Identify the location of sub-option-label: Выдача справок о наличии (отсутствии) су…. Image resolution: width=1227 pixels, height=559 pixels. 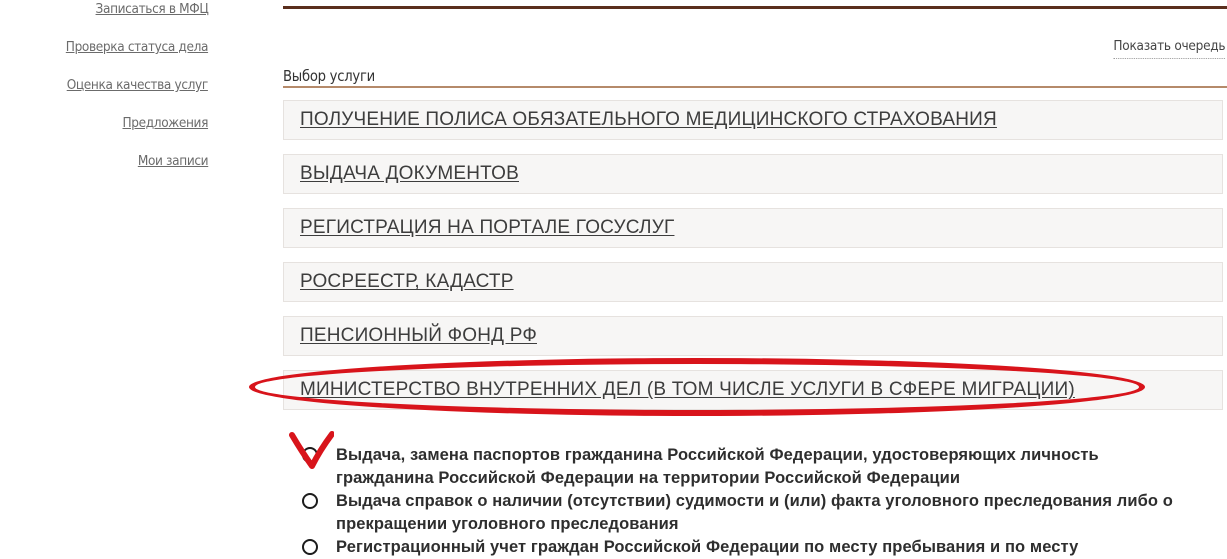
(754, 512).